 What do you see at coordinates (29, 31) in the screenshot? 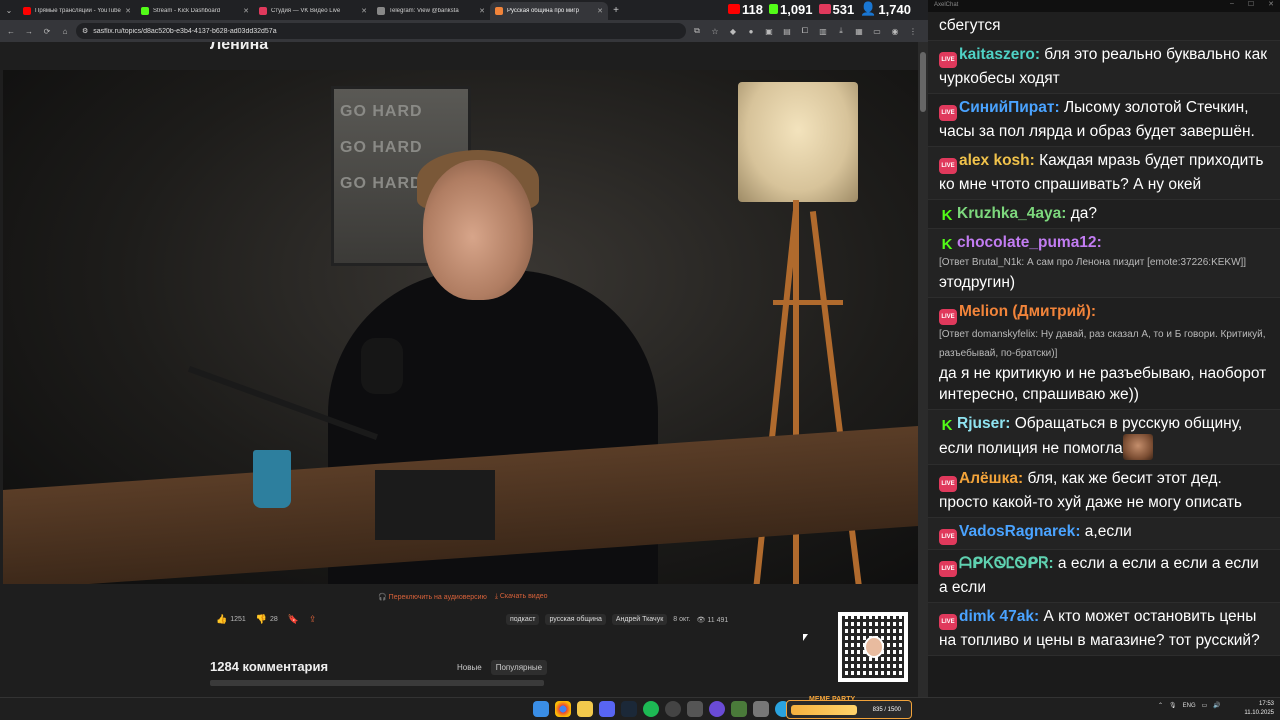
I see `forward-icon: →` at bounding box center [29, 31].